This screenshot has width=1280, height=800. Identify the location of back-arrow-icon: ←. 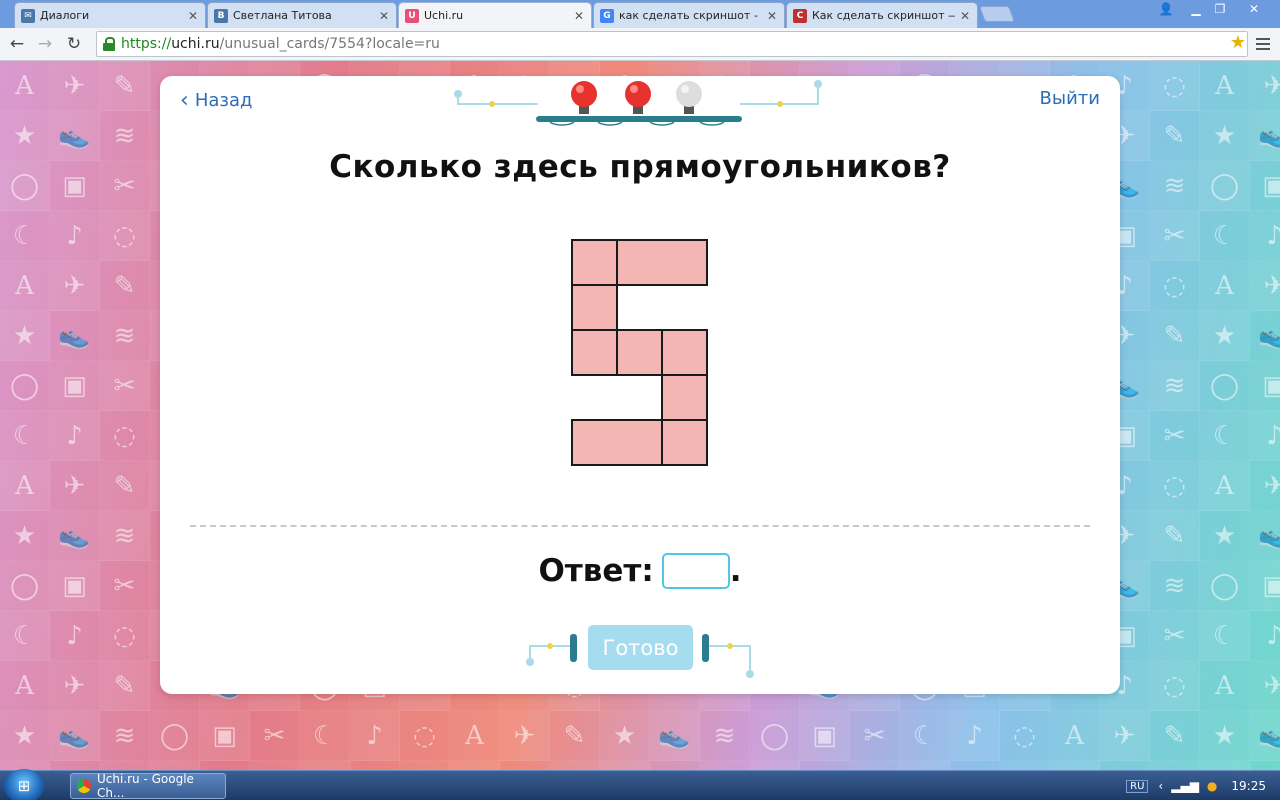
(17, 44).